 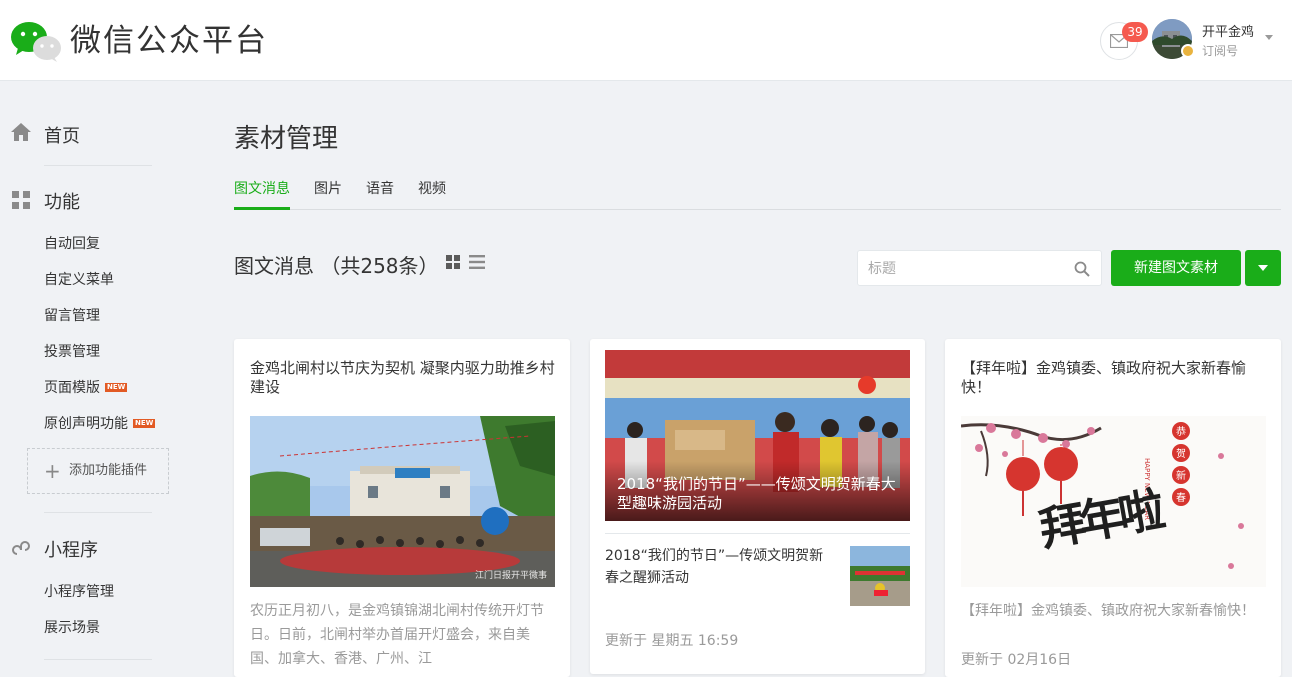 I want to click on page-title: 素材管理, so click(x=286, y=139).